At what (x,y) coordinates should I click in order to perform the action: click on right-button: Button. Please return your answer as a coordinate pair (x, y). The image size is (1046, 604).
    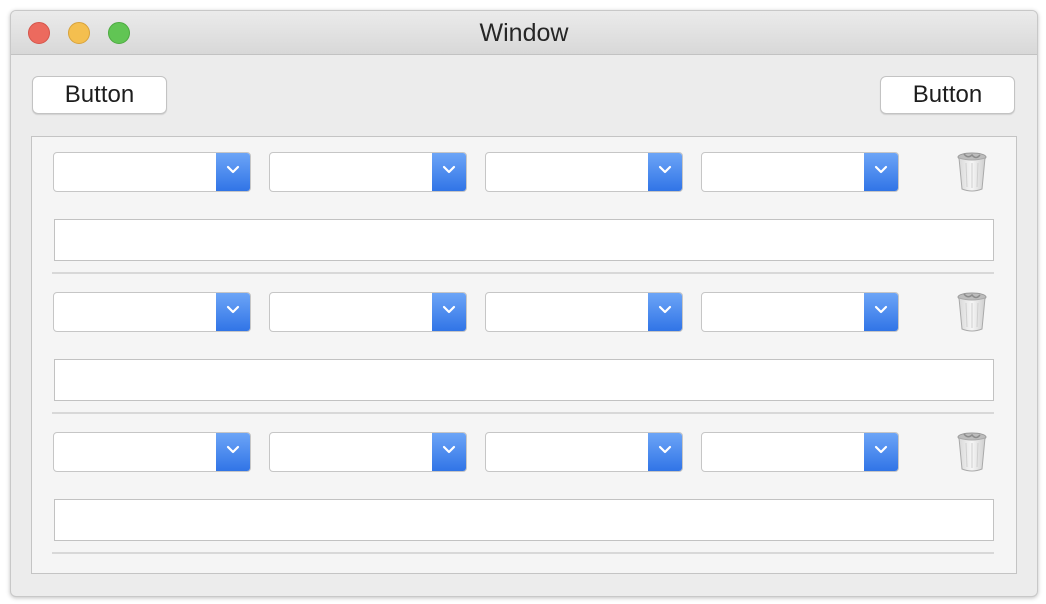
    Looking at the image, I should click on (947, 95).